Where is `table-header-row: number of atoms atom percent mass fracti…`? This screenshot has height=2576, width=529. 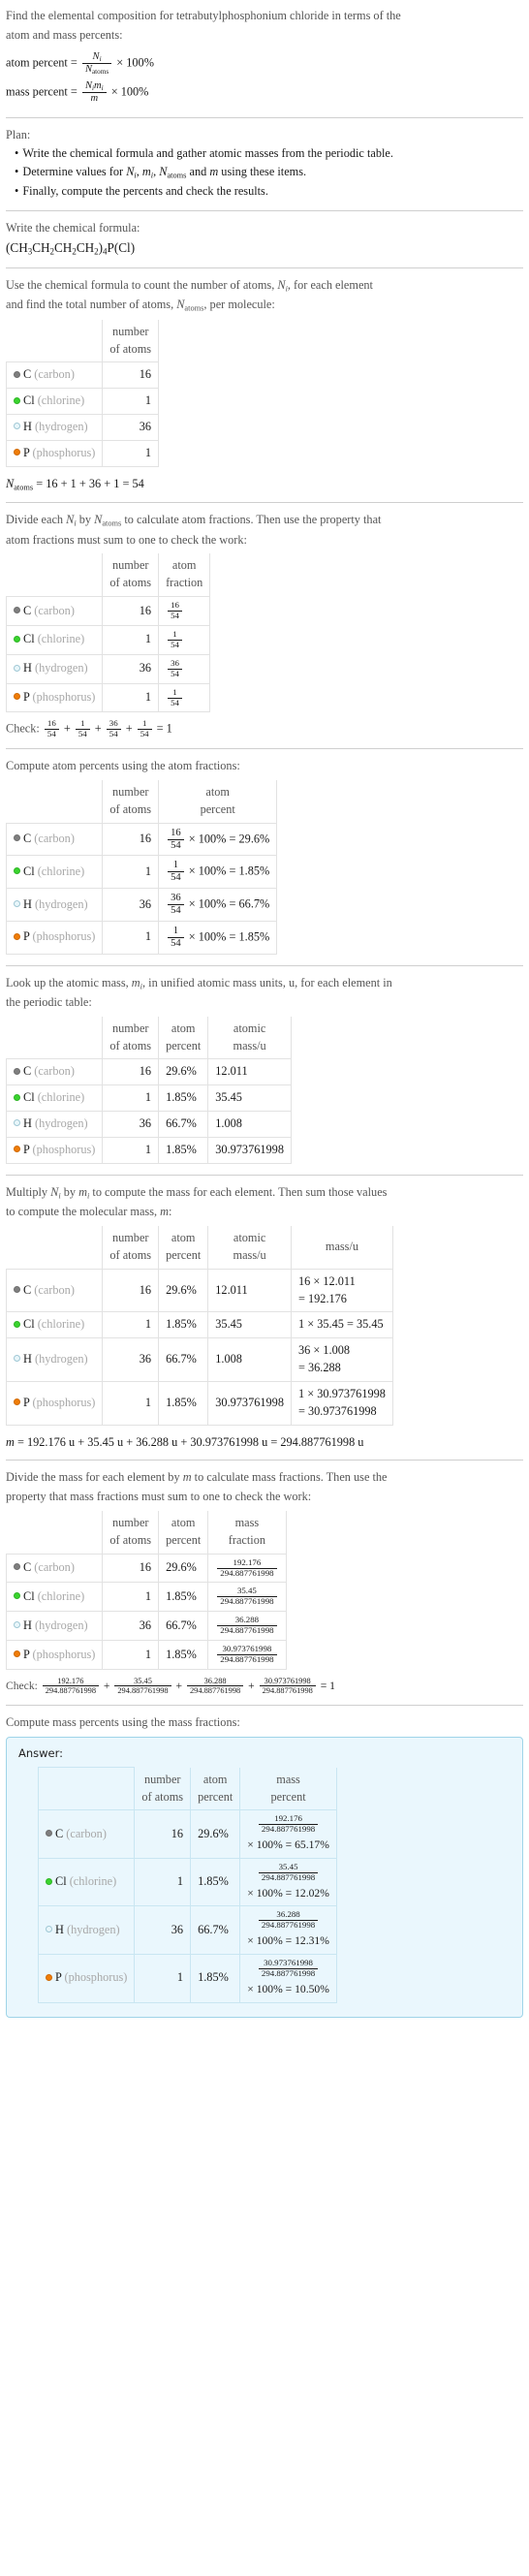
table-header-row: number of atoms atom percent mass fracti… is located at coordinates (146, 1532).